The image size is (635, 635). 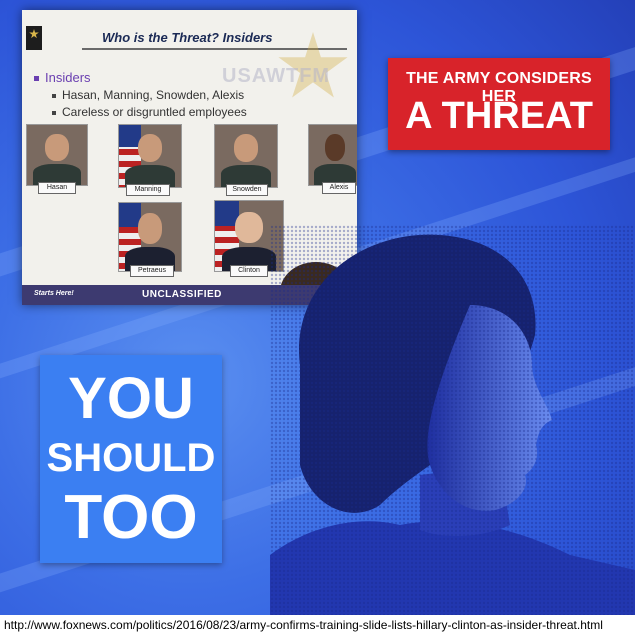 I want to click on slide-header: Who is the Threat? Insiders, so click(x=189, y=34).